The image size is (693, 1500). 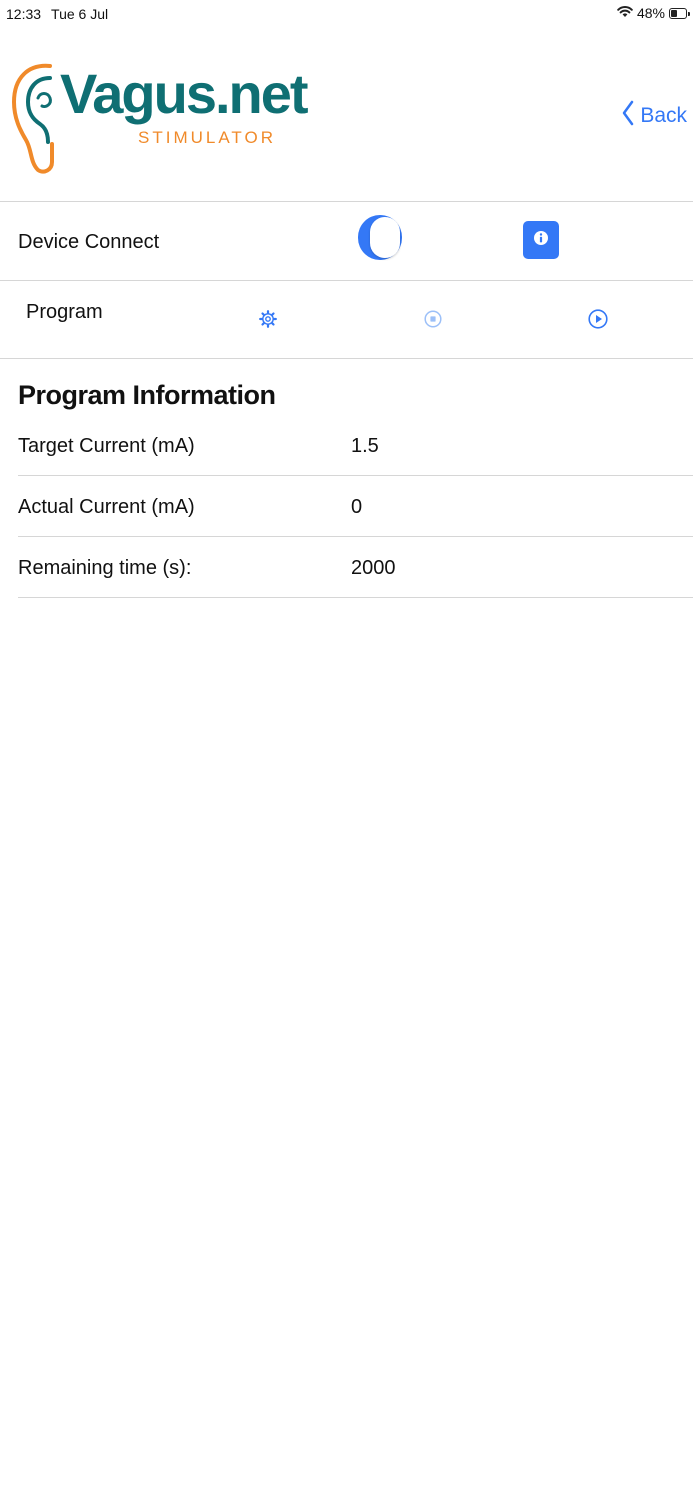 I want to click on status-right: 48%, so click(x=653, y=13).